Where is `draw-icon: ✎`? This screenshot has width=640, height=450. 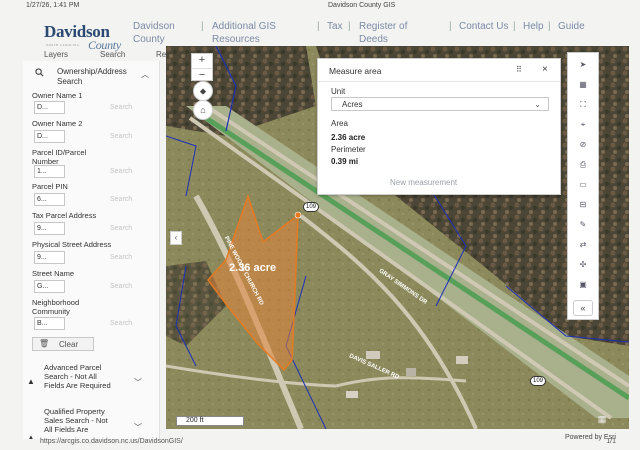
draw-icon: ✎ is located at coordinates (583, 225).